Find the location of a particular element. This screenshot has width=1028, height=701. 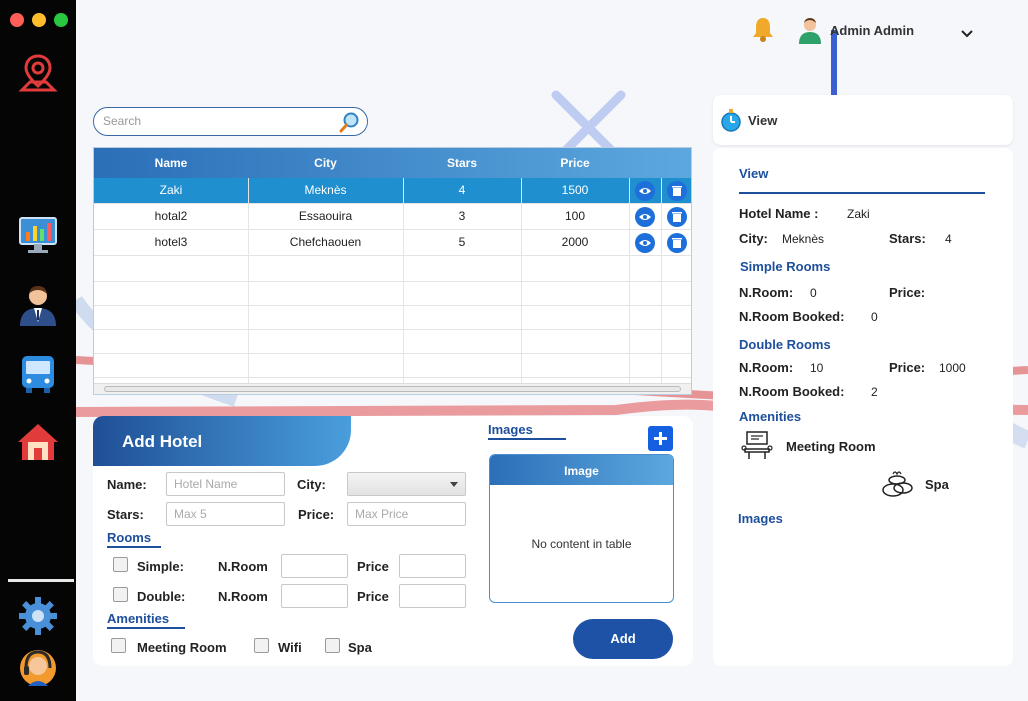

images-table: Image No content in table is located at coordinates (581, 528).